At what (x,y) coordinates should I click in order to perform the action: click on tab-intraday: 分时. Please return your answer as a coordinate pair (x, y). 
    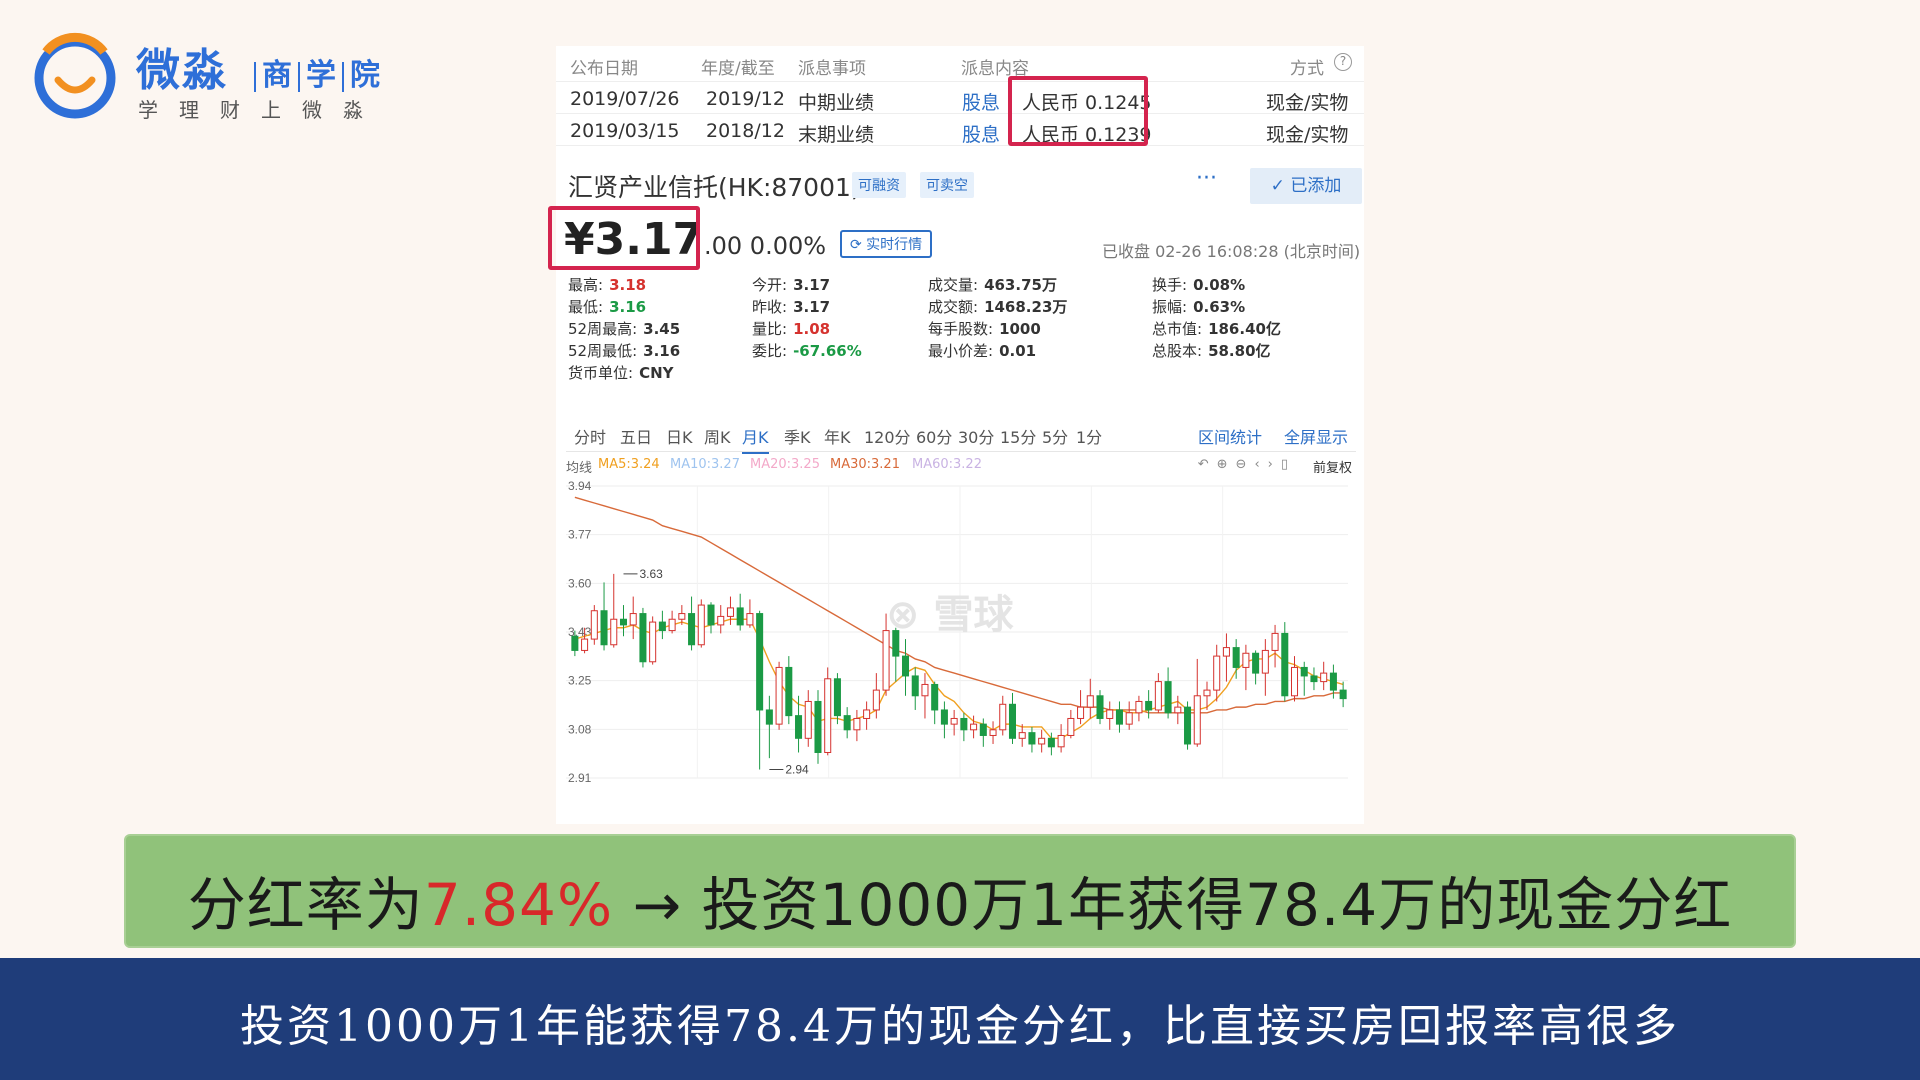
    Looking at the image, I should click on (590, 436).